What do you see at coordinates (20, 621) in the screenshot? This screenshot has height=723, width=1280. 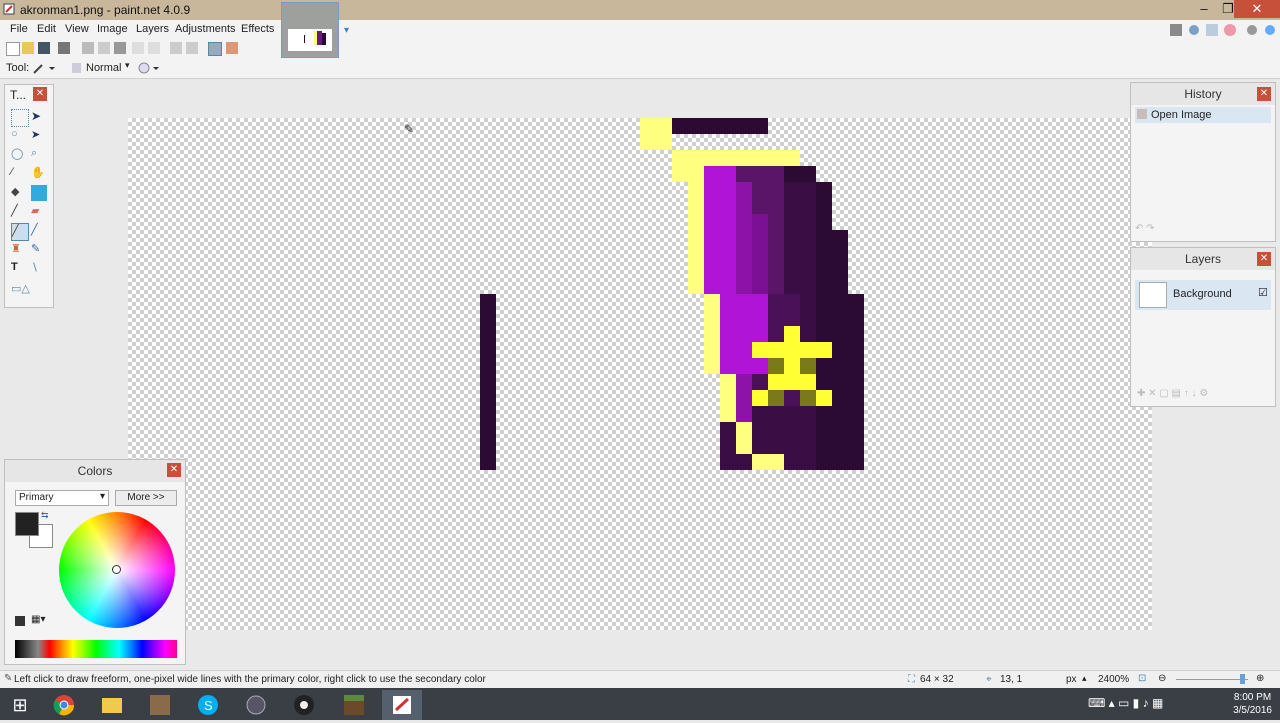 I see `palette-icon` at bounding box center [20, 621].